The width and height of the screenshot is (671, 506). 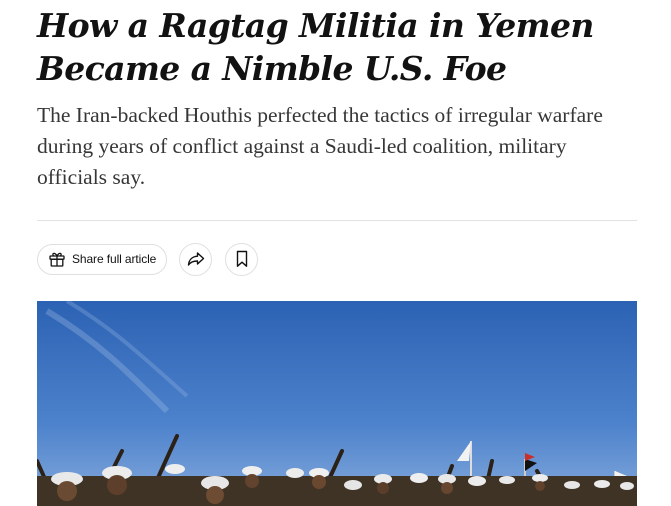 I want to click on share-full-article-button: Share full article, so click(x=102, y=259).